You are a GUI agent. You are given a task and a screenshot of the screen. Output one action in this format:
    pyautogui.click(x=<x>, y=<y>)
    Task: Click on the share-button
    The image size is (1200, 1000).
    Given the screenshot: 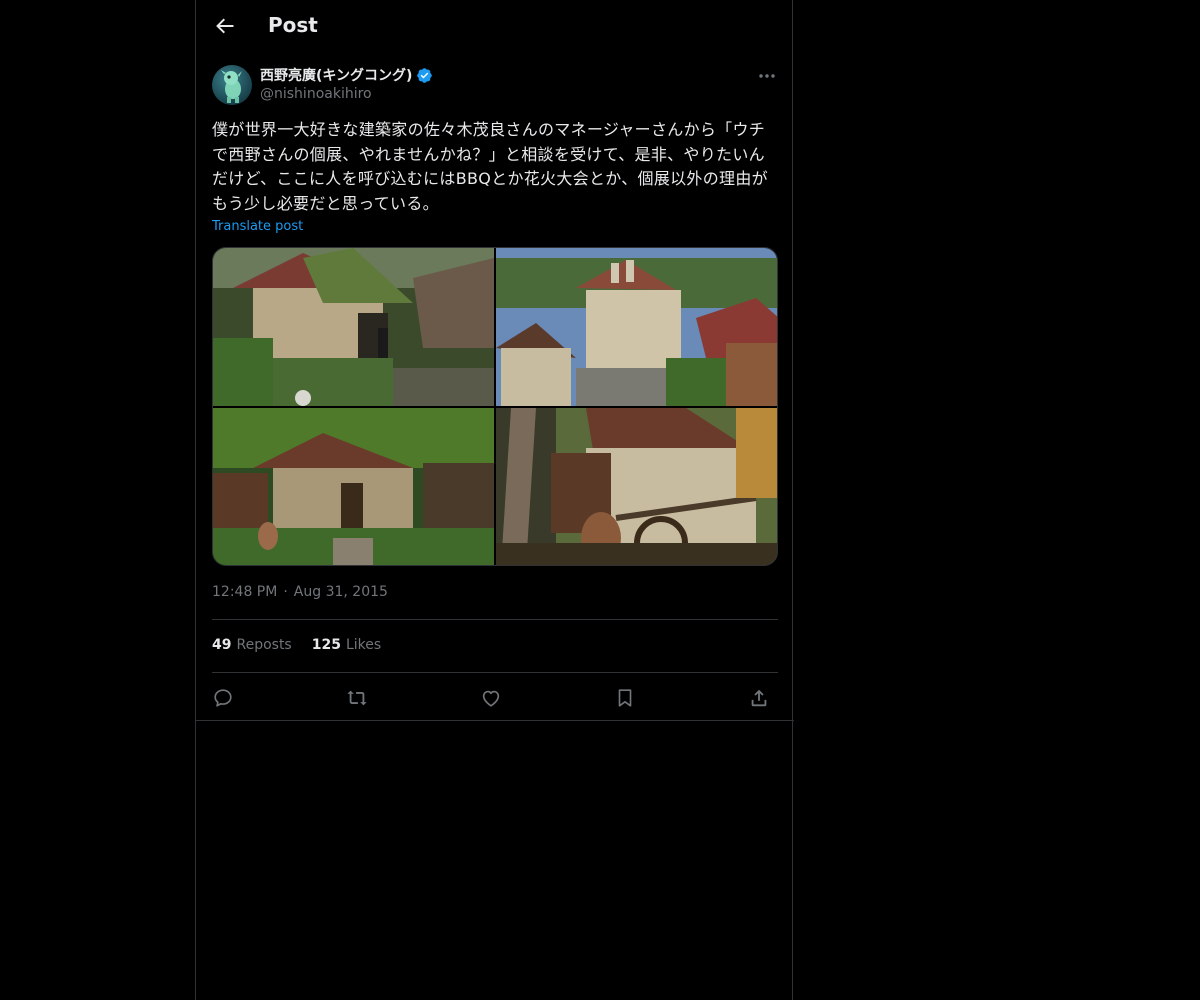 What is the action you would take?
    pyautogui.click(x=759, y=698)
    